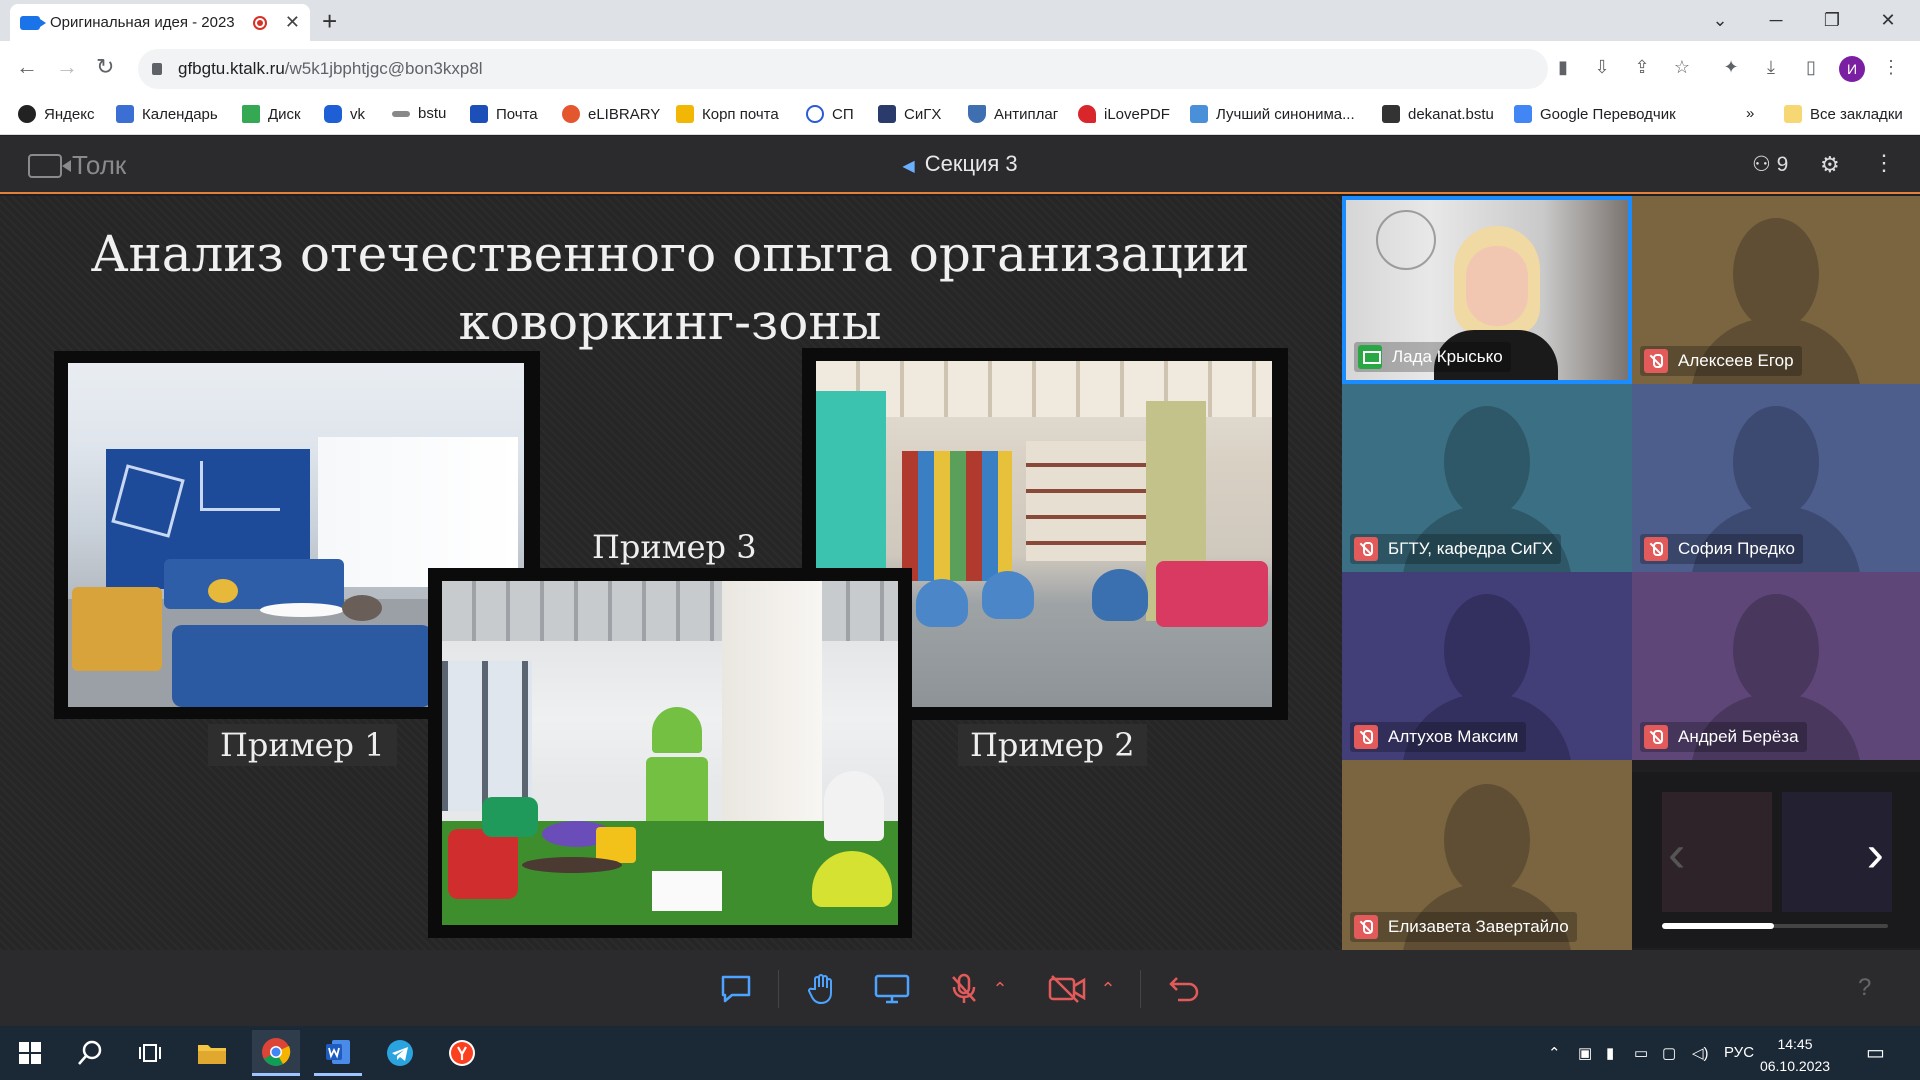  I want to click on participant-tile: Алексеев Егор, so click(1776, 290).